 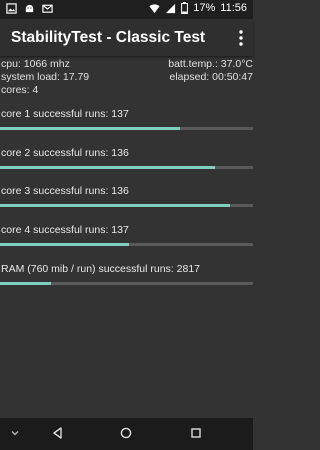 I want to click on navigation-bar, so click(x=126, y=434).